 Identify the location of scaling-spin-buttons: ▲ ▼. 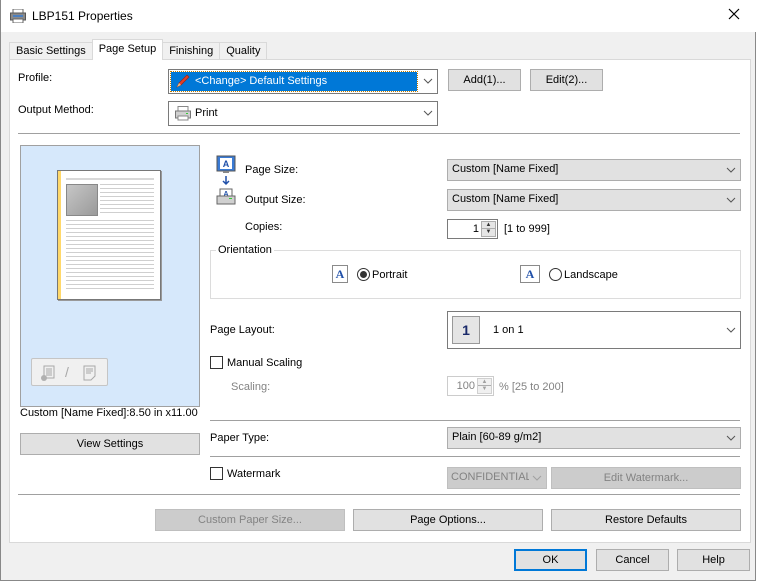
(484, 386).